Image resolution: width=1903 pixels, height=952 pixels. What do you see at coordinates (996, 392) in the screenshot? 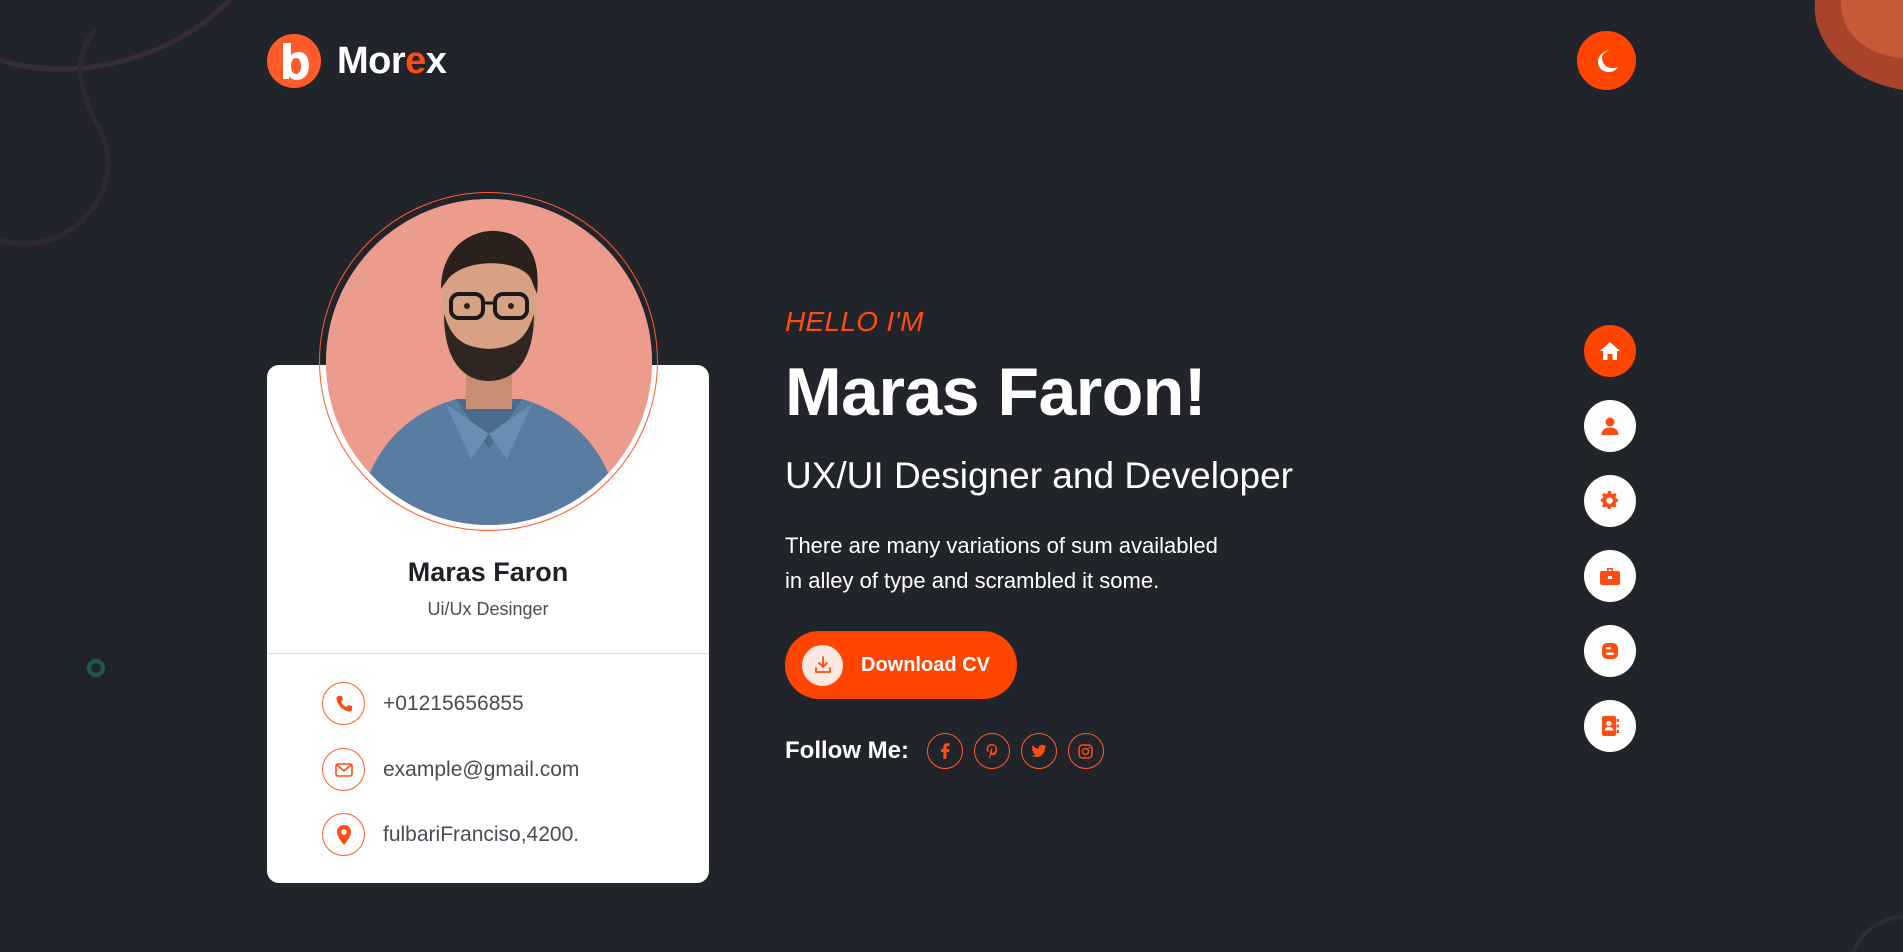
I see `hero-name: Maras Faron!` at bounding box center [996, 392].